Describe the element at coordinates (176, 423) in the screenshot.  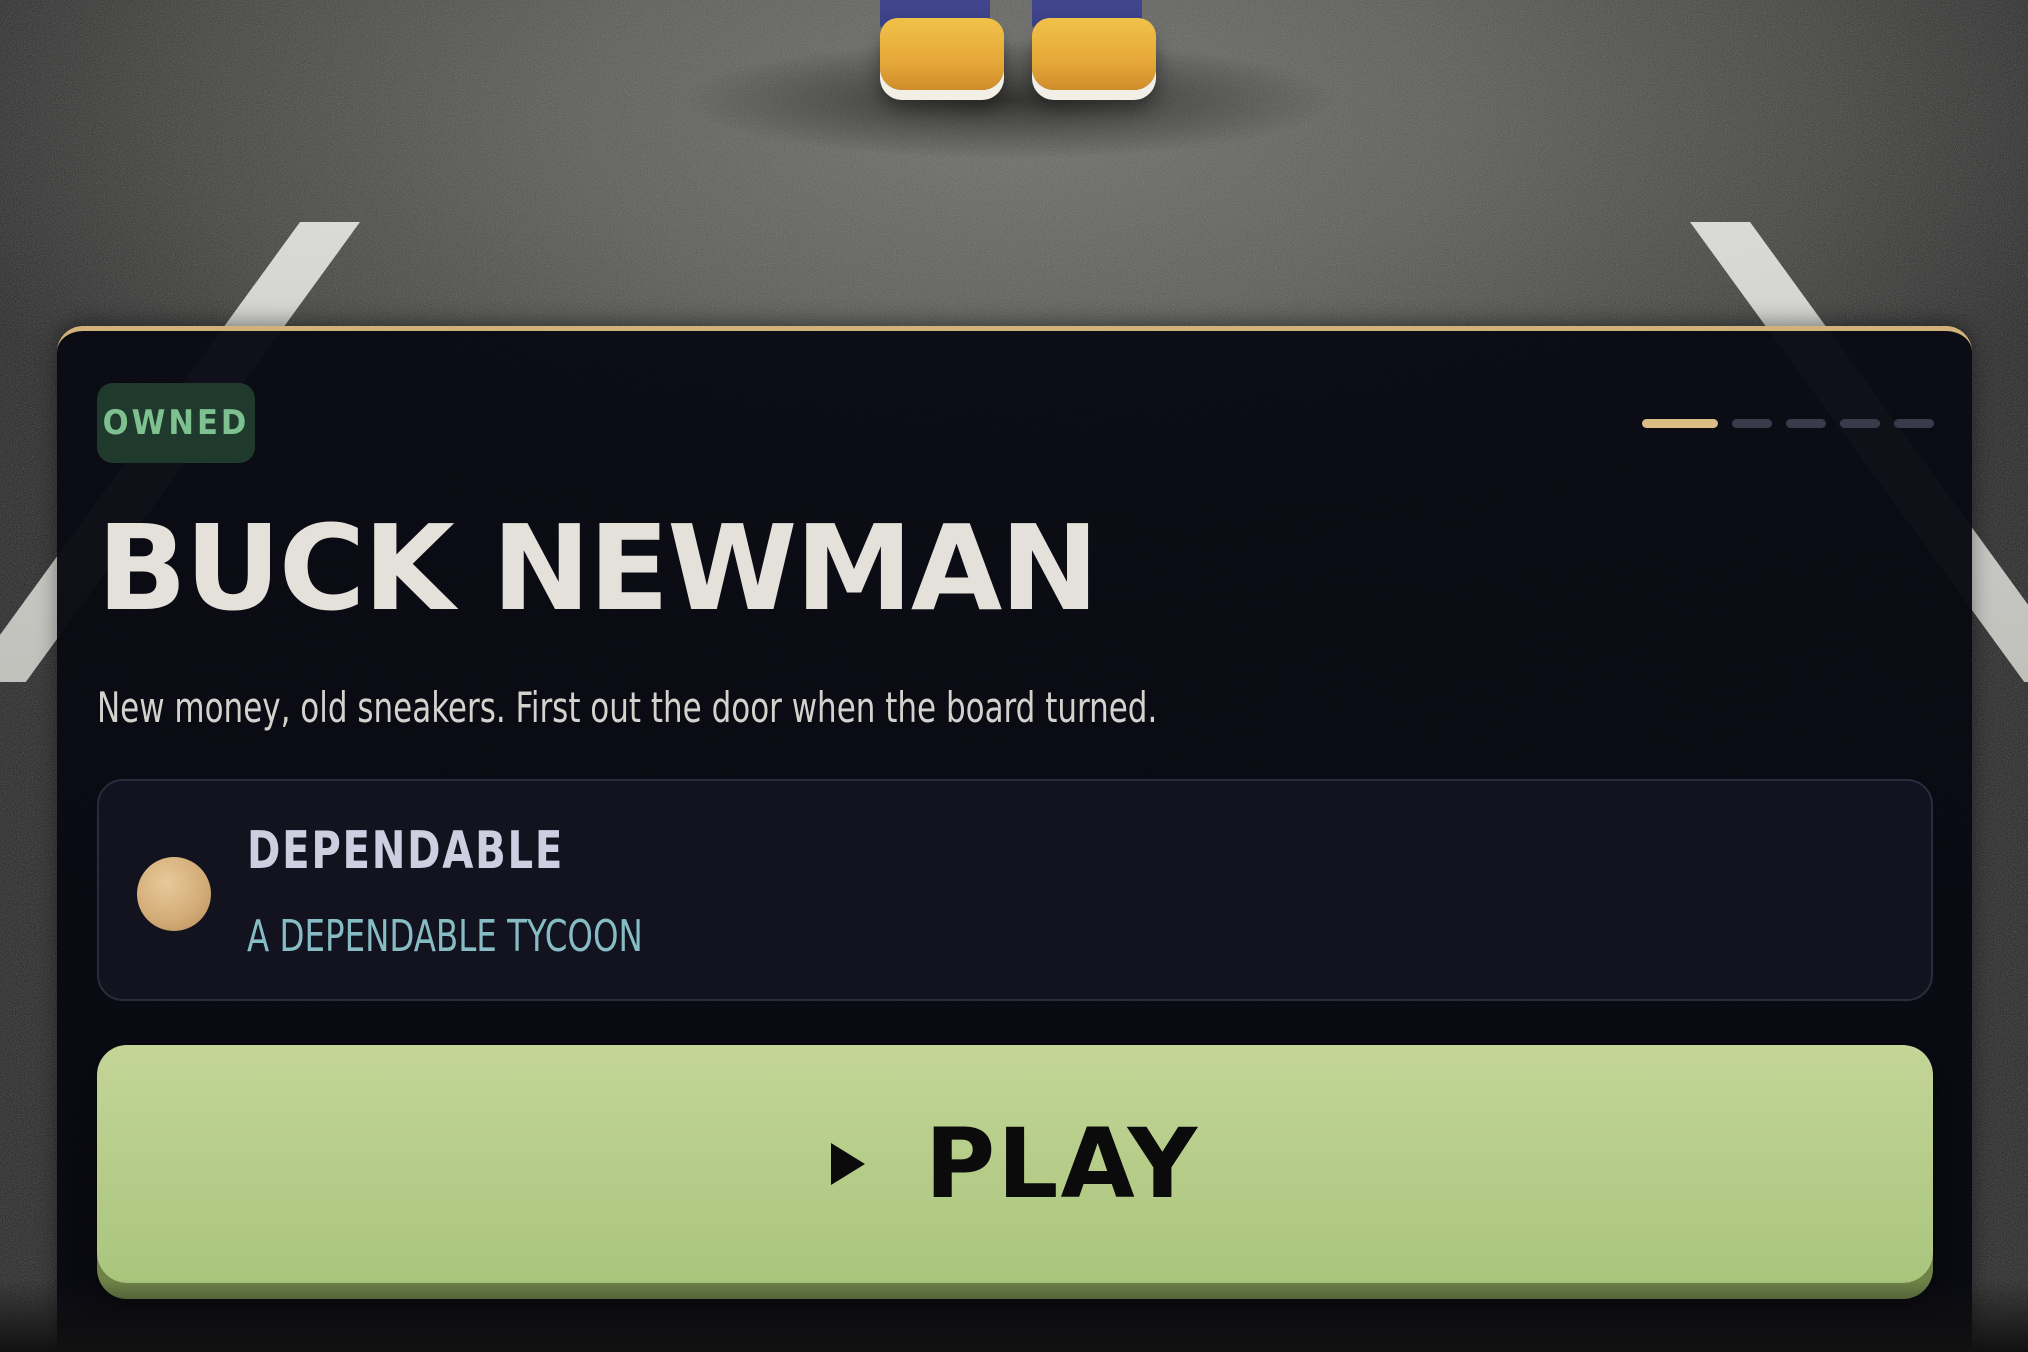
I see `owned-badge: OWNED` at that location.